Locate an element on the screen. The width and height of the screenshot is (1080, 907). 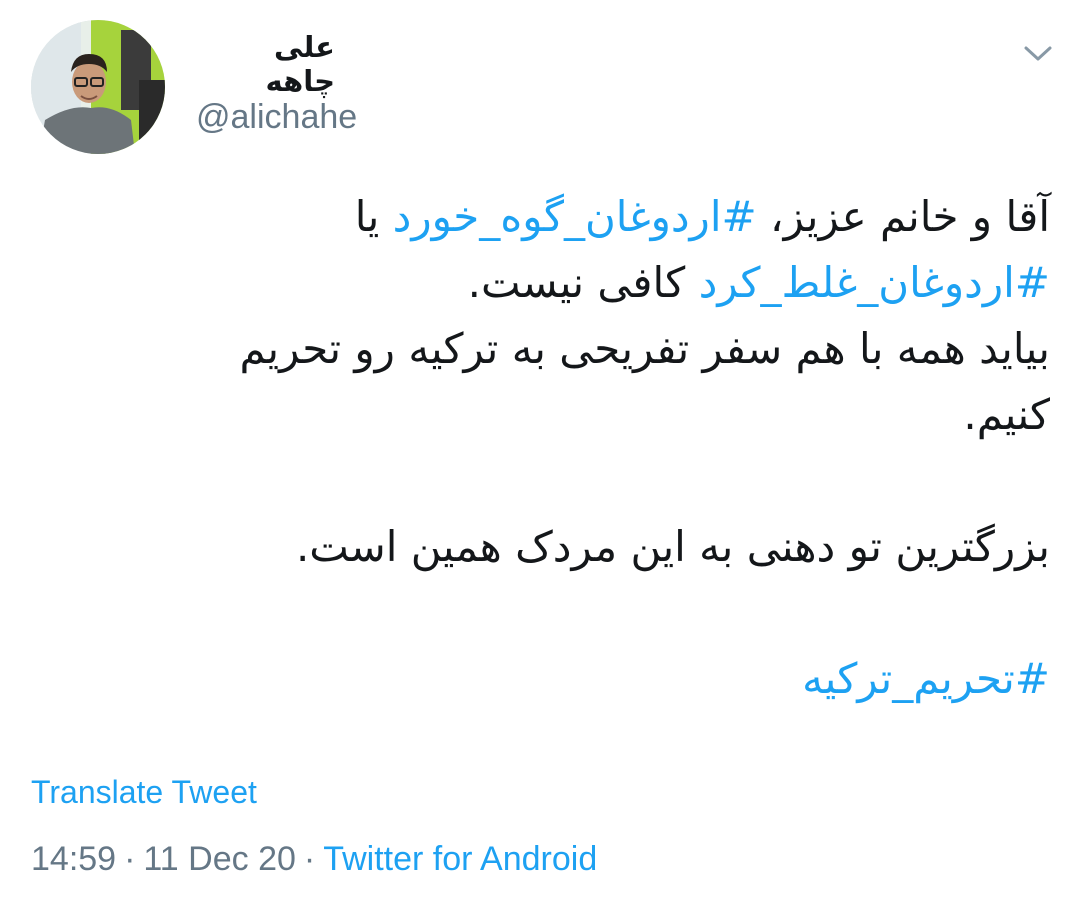
avatar is located at coordinates (98, 87).